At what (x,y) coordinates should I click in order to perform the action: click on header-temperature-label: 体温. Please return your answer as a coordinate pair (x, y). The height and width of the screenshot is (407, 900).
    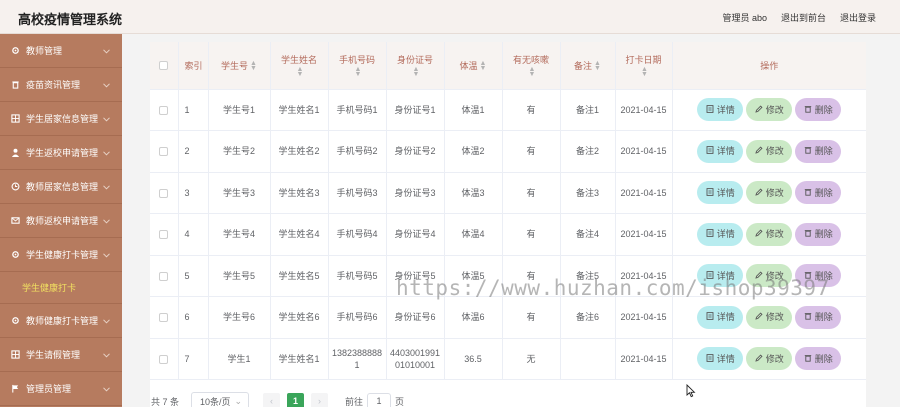
    Looking at the image, I should click on (468, 65).